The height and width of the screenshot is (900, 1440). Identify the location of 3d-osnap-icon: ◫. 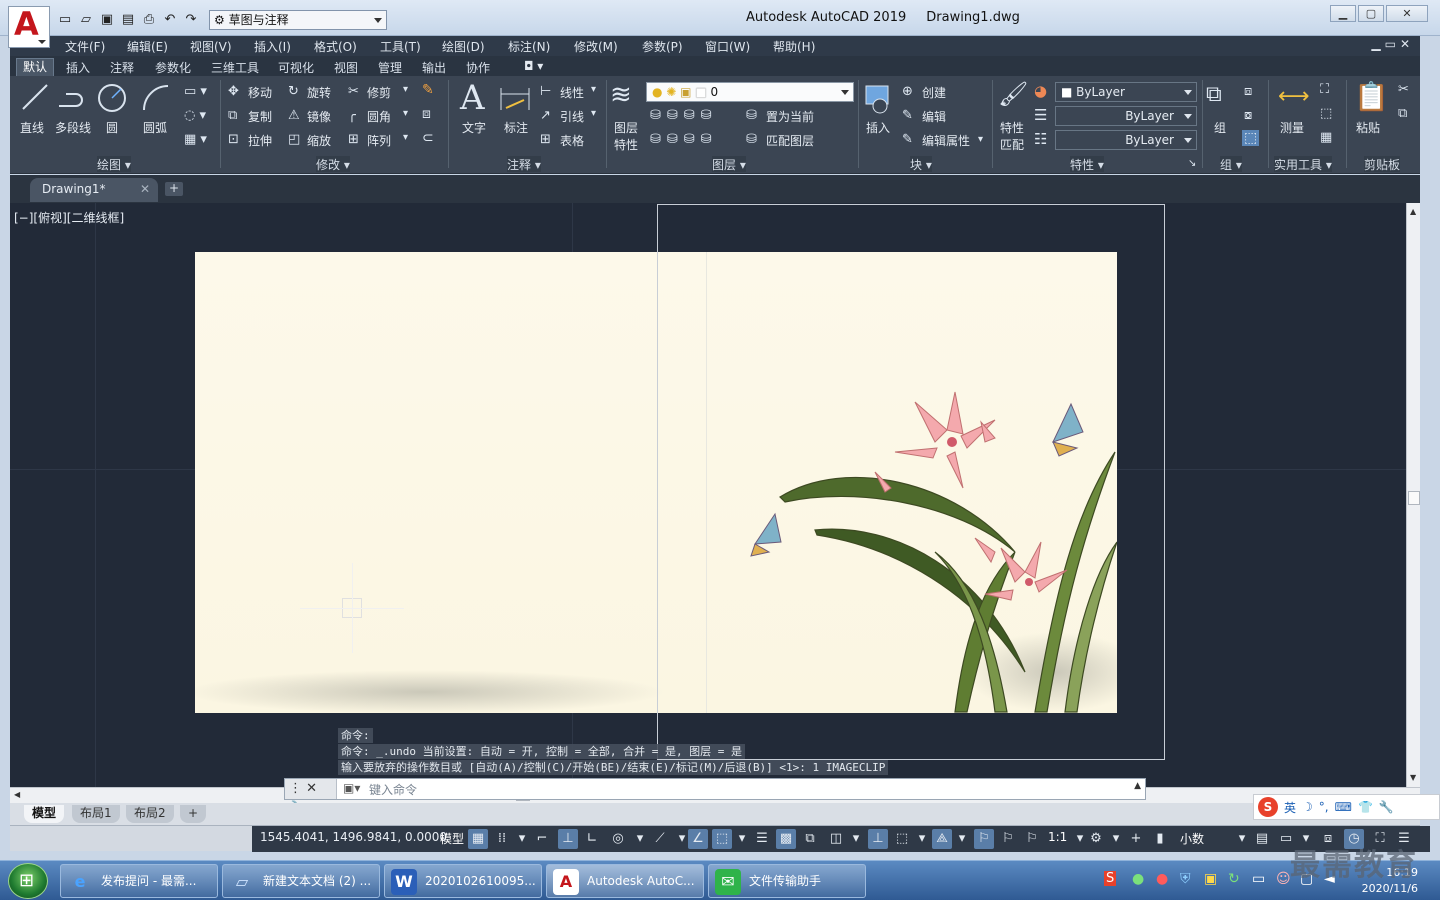
(836, 839).